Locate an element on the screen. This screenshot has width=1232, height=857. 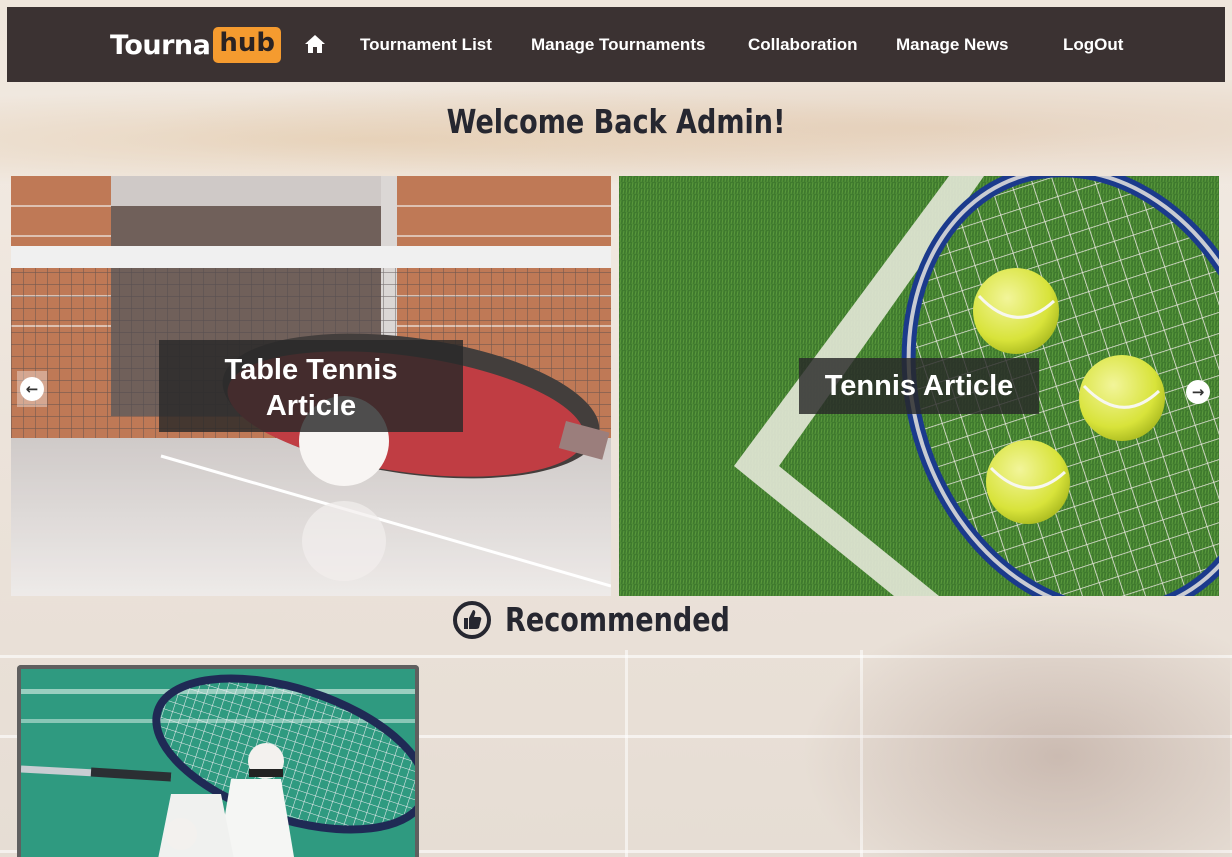
slide-caption-tennis: Tennis Article is located at coordinates (919, 386).